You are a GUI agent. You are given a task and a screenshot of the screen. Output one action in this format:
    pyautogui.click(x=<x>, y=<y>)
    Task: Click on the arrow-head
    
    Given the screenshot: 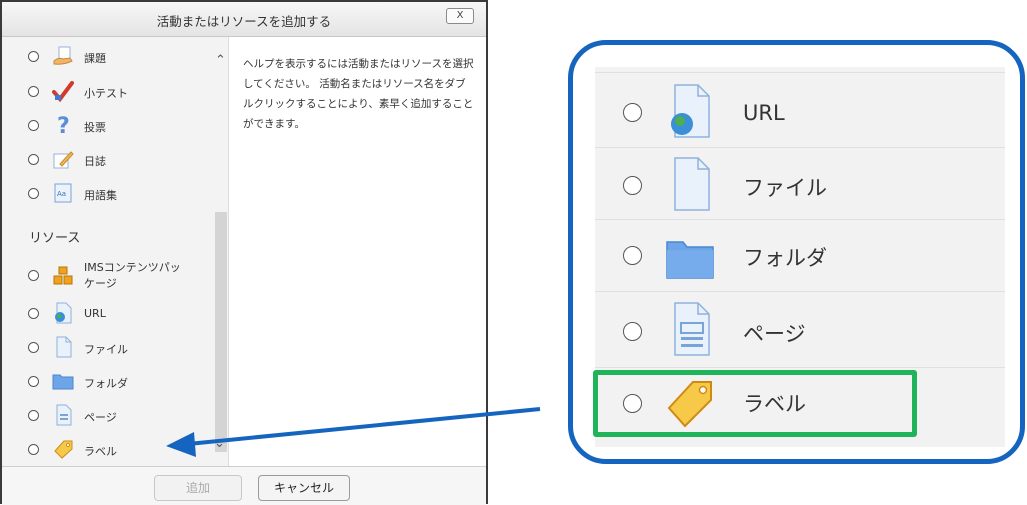 What is the action you would take?
    pyautogui.click(x=181, y=444)
    